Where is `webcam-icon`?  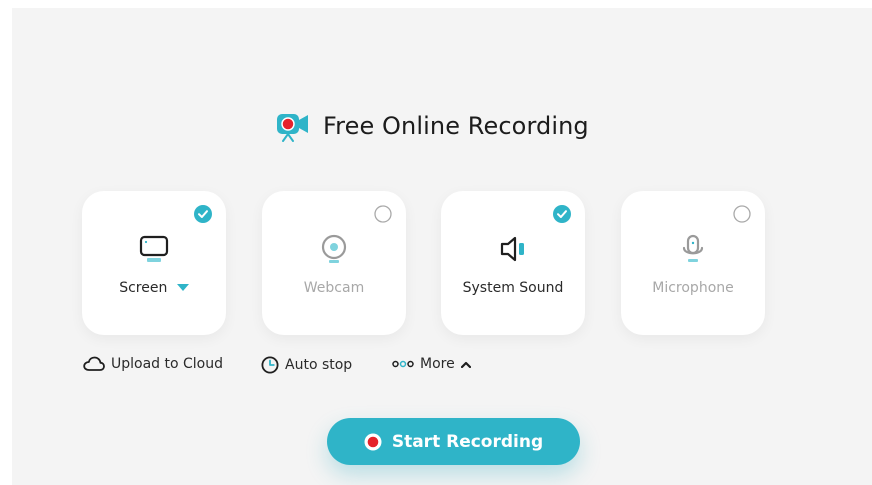 webcam-icon is located at coordinates (334, 248).